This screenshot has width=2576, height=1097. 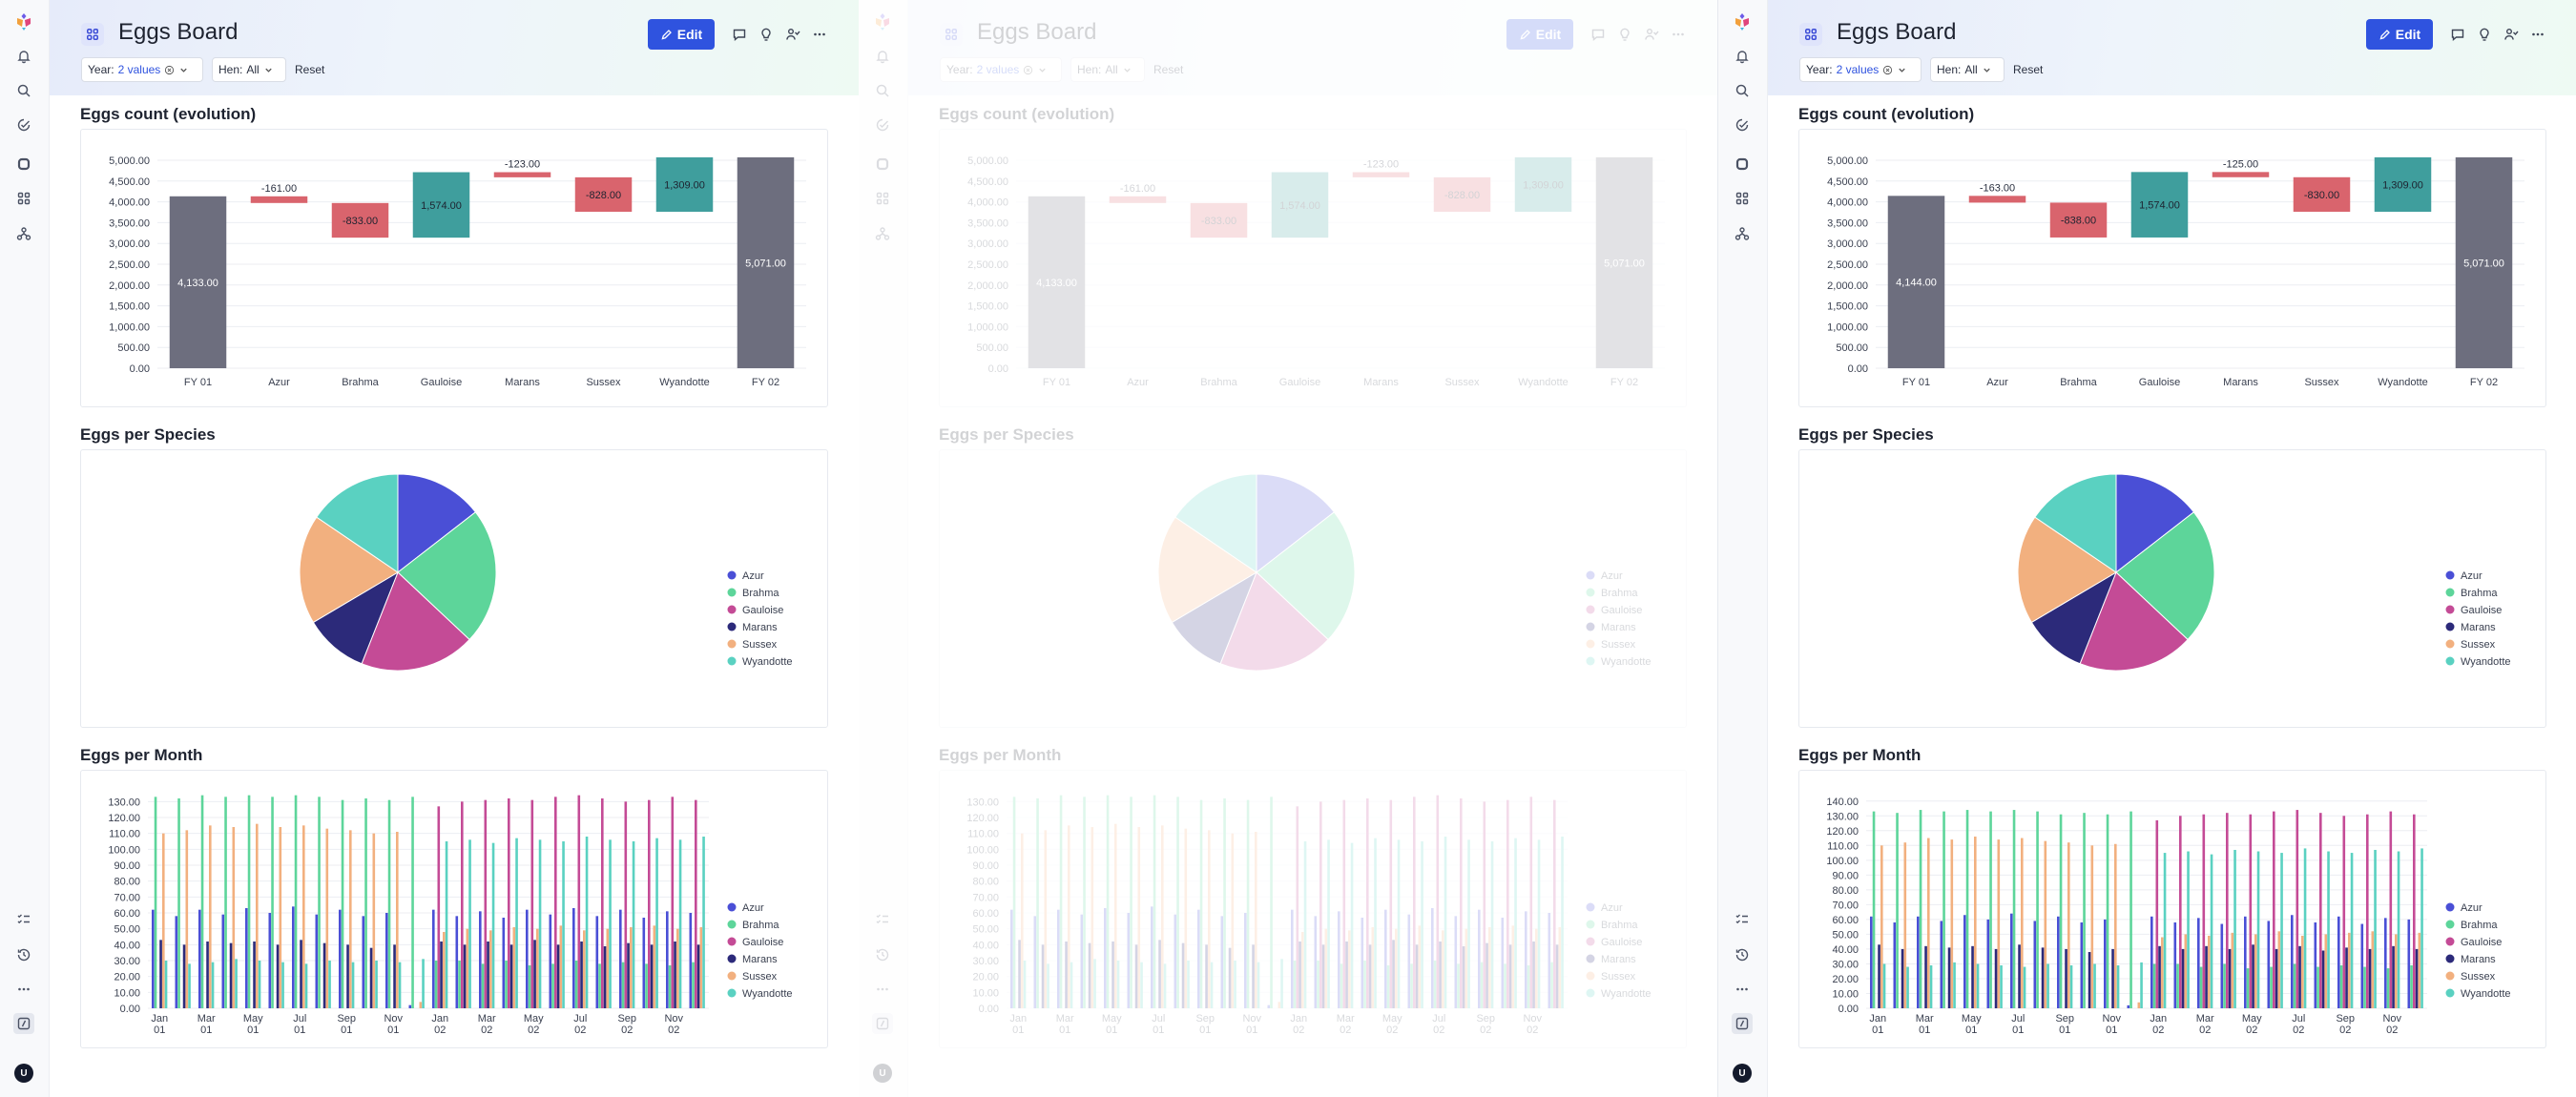 I want to click on logo-icon, so click(x=1742, y=21).